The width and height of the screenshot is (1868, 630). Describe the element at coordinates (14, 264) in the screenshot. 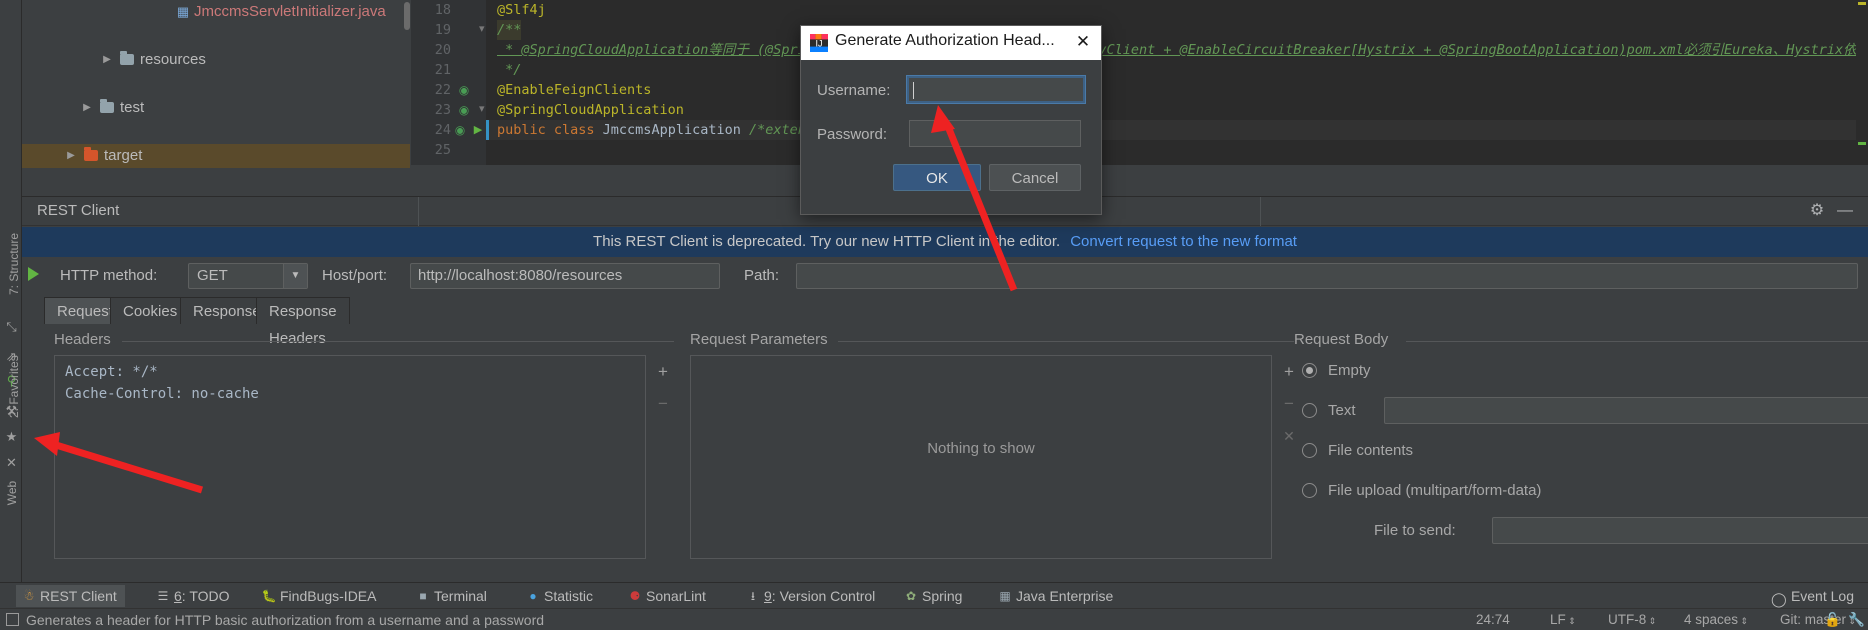

I see `sidebar-item-structure: 7: Structure` at that location.